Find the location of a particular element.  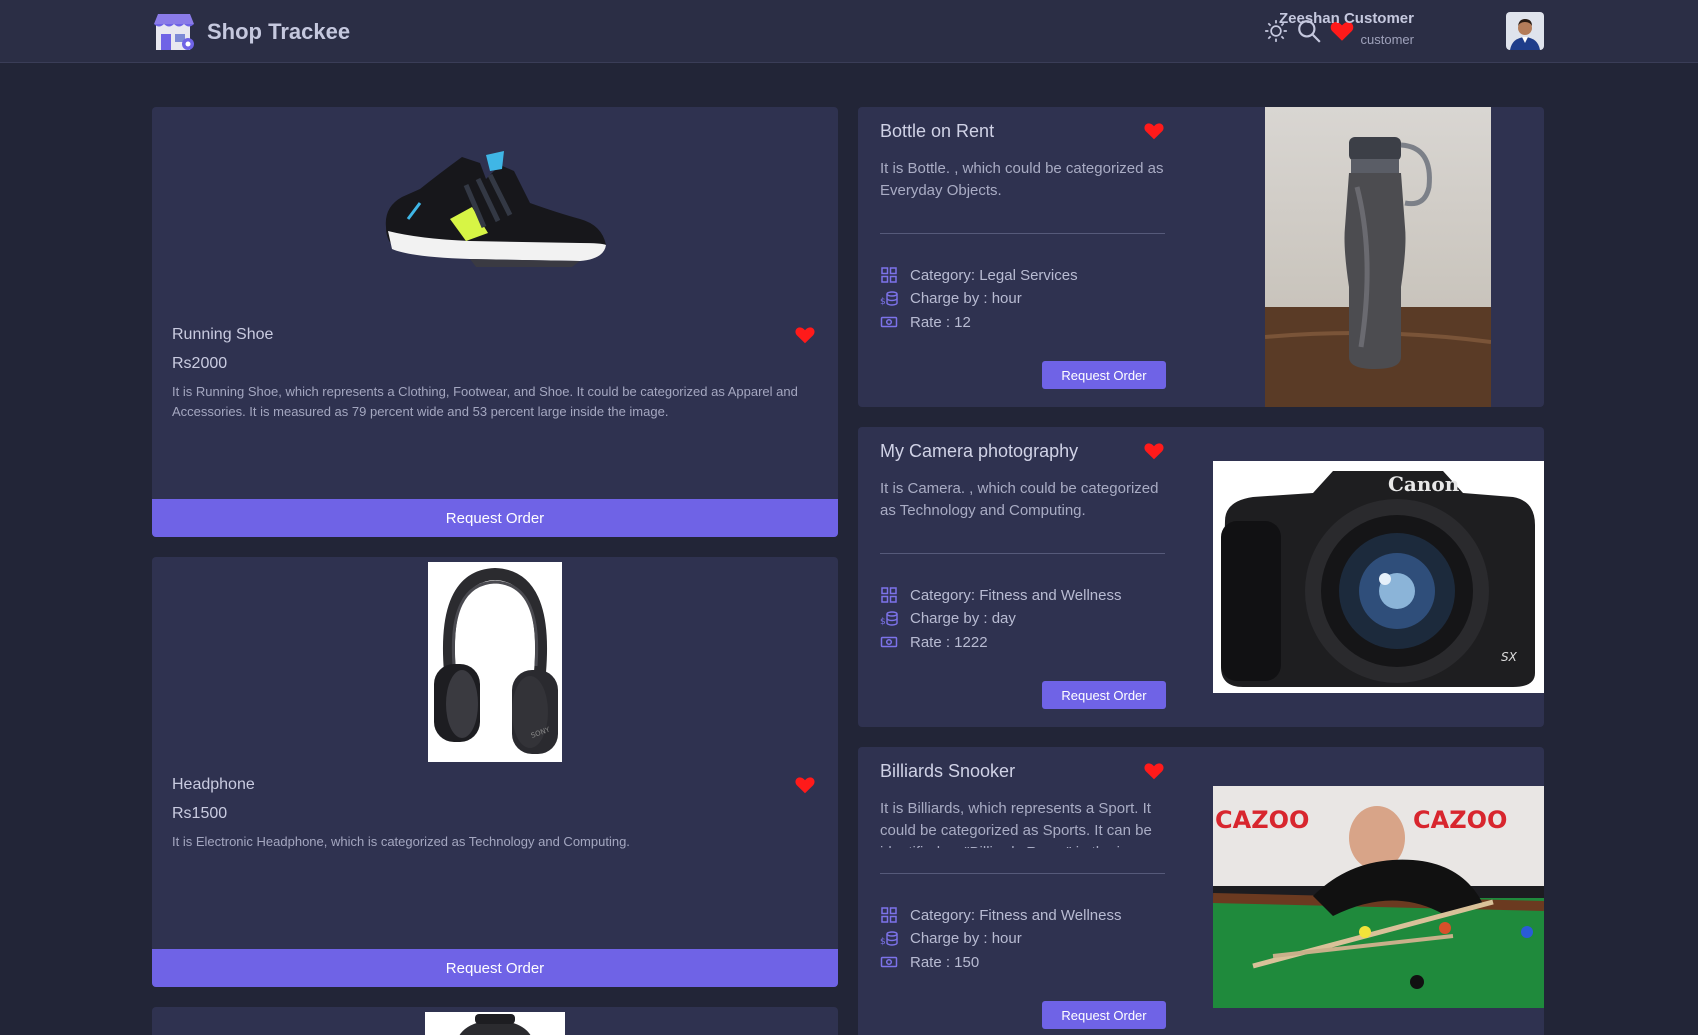

rate-row: Rate : 12 is located at coordinates (925, 322).